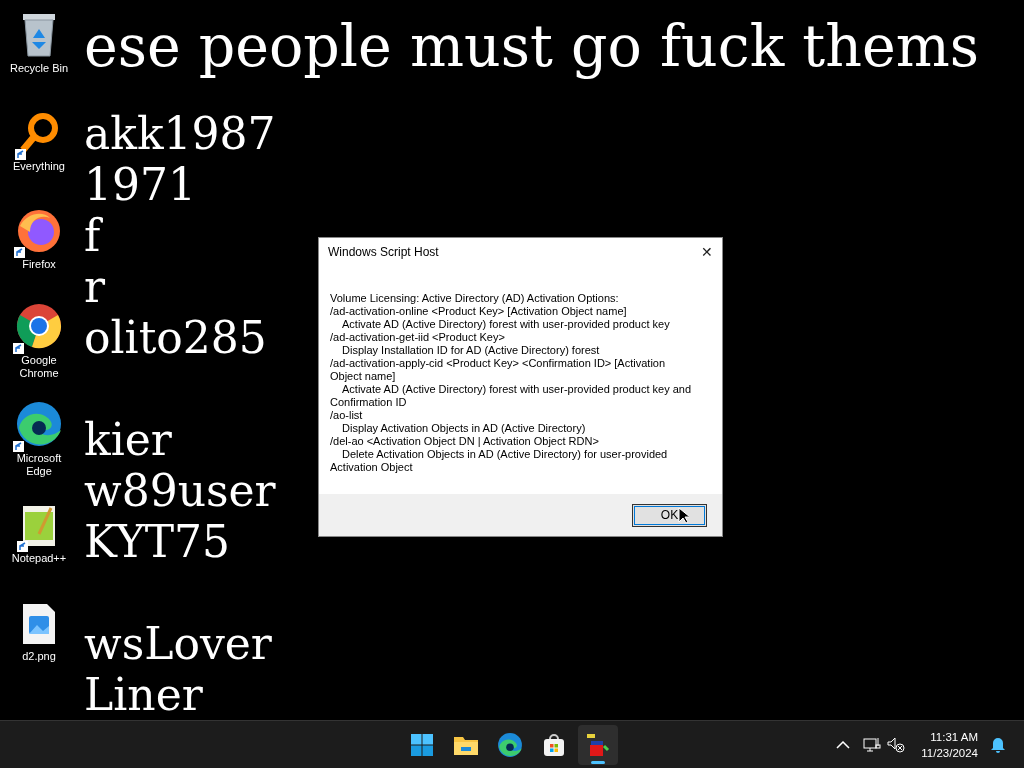 The image size is (1024, 768). Describe the element at coordinates (39, 326) in the screenshot. I see `chrome-icon` at that location.